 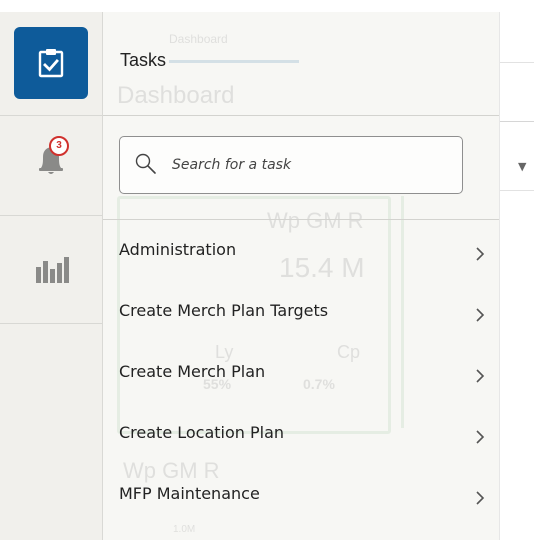 I want to click on task-item-label: Administration, so click(x=178, y=249).